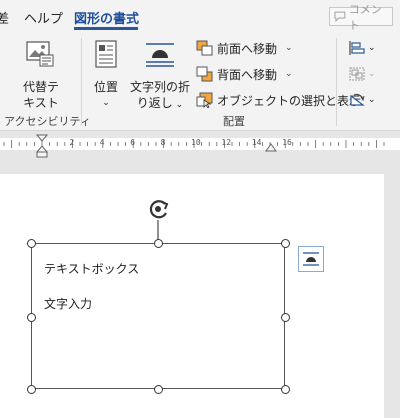 This screenshot has width=400, height=418. I want to click on ruler-number: 14, so click(256, 142).